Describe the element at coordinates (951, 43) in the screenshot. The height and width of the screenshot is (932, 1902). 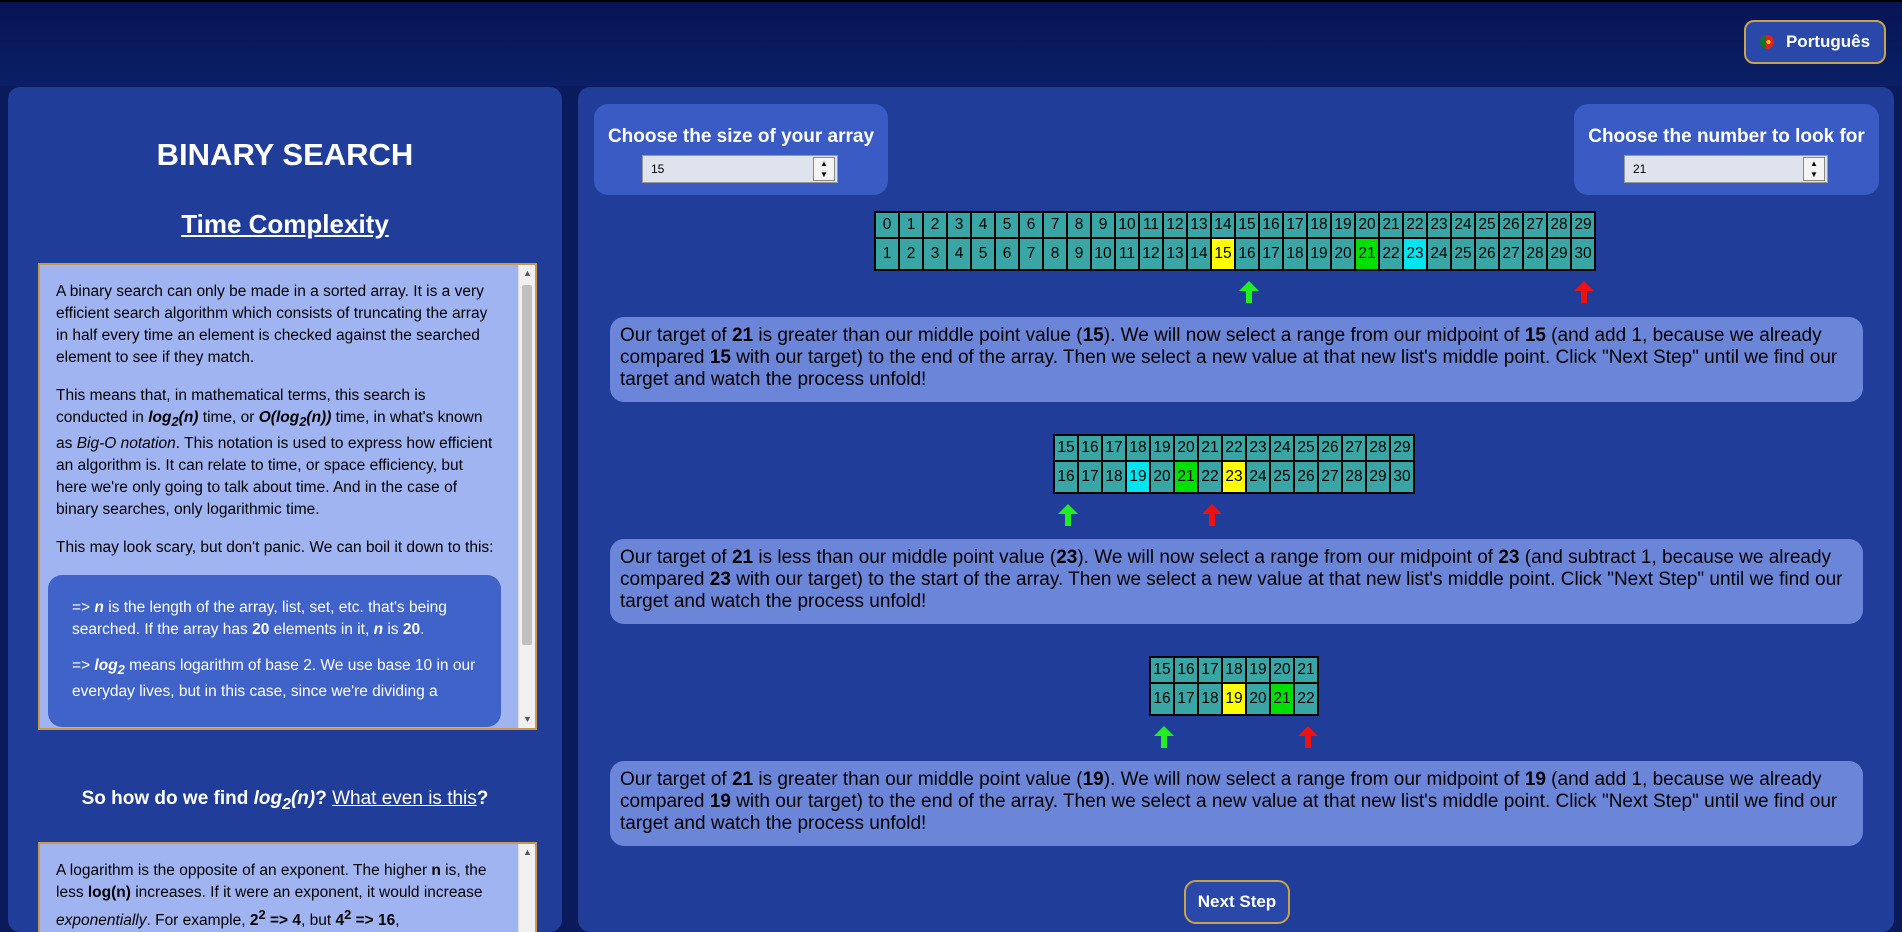
I see `top-bar: Português` at that location.